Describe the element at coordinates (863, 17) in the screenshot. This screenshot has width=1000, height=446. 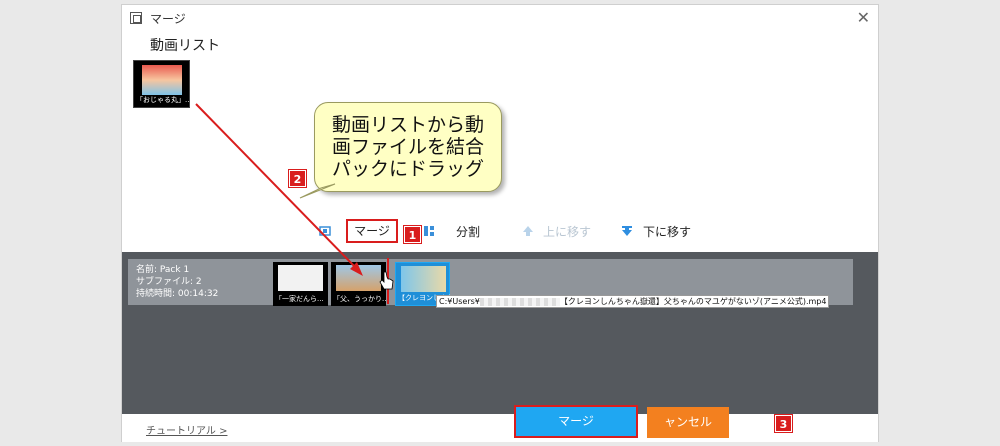
I see `close-icon: ✕` at that location.